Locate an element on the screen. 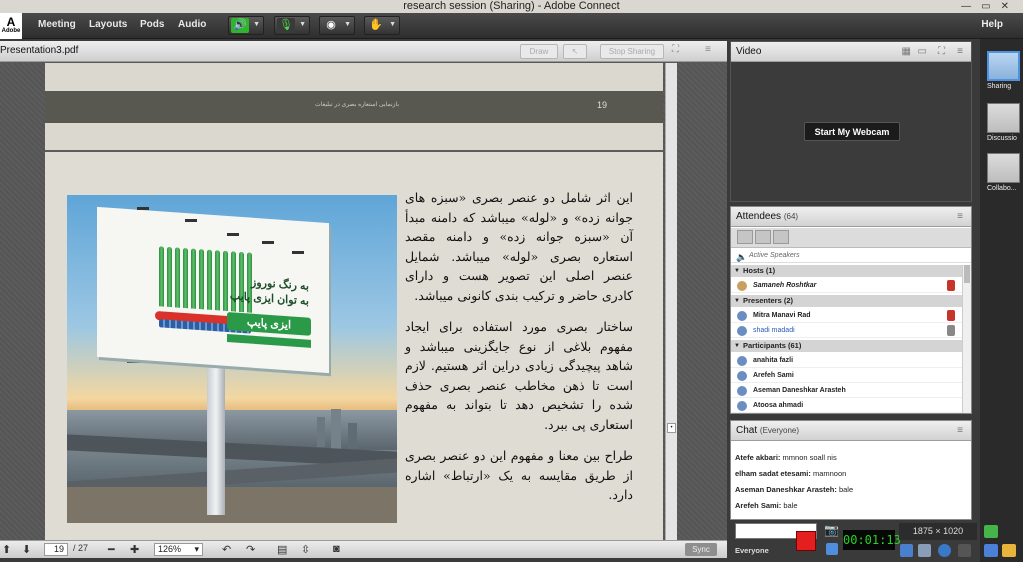 This screenshot has width=1023, height=562. collapse-icon: ▼ is located at coordinates (737, 271).